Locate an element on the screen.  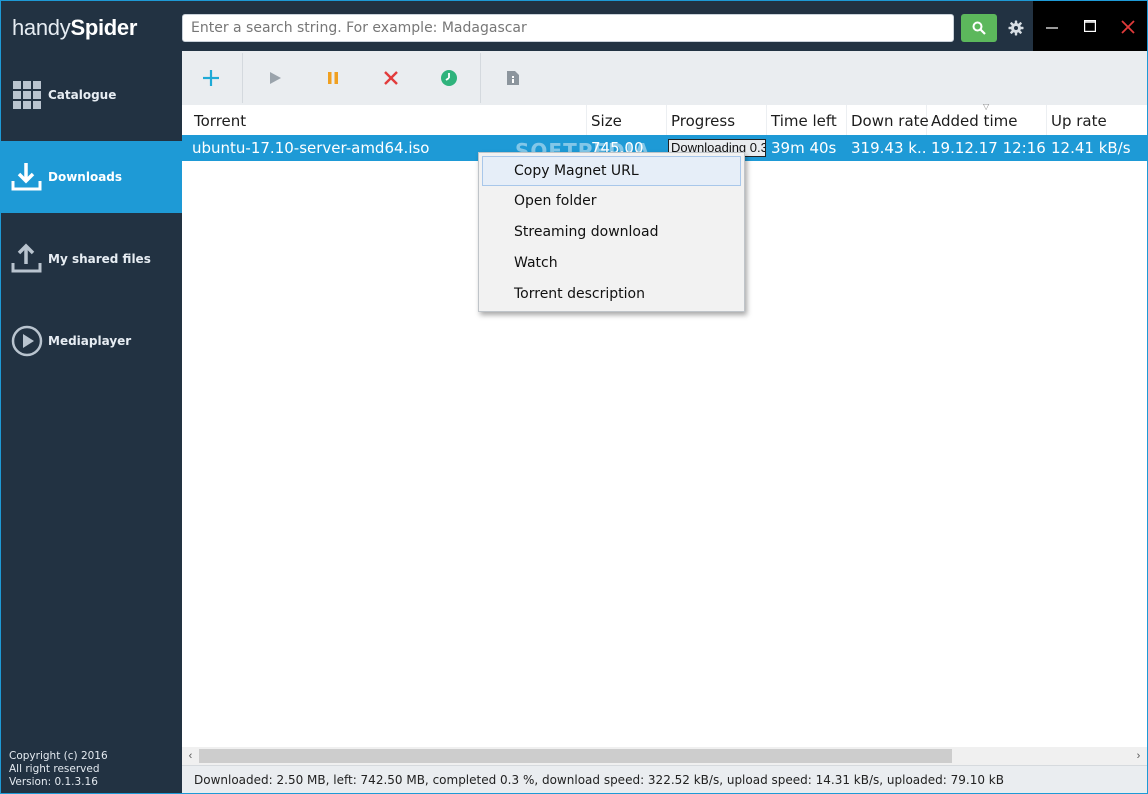
sidebar-item-catalogue: Catalogue is located at coordinates (91, 95).